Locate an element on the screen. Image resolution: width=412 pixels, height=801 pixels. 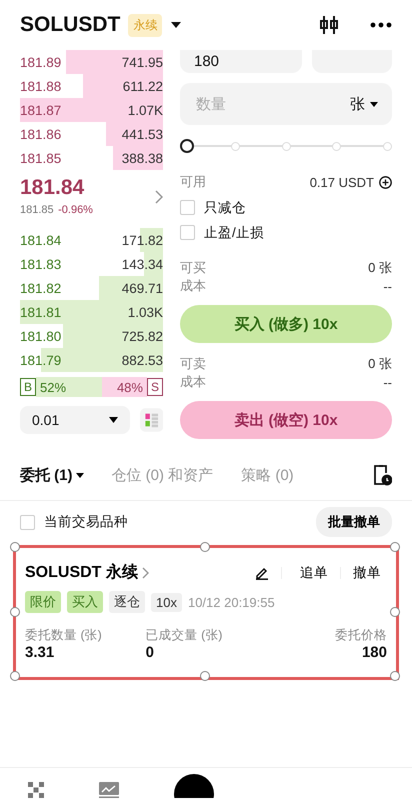
ask-price: 181.87 is located at coordinates (41, 110).